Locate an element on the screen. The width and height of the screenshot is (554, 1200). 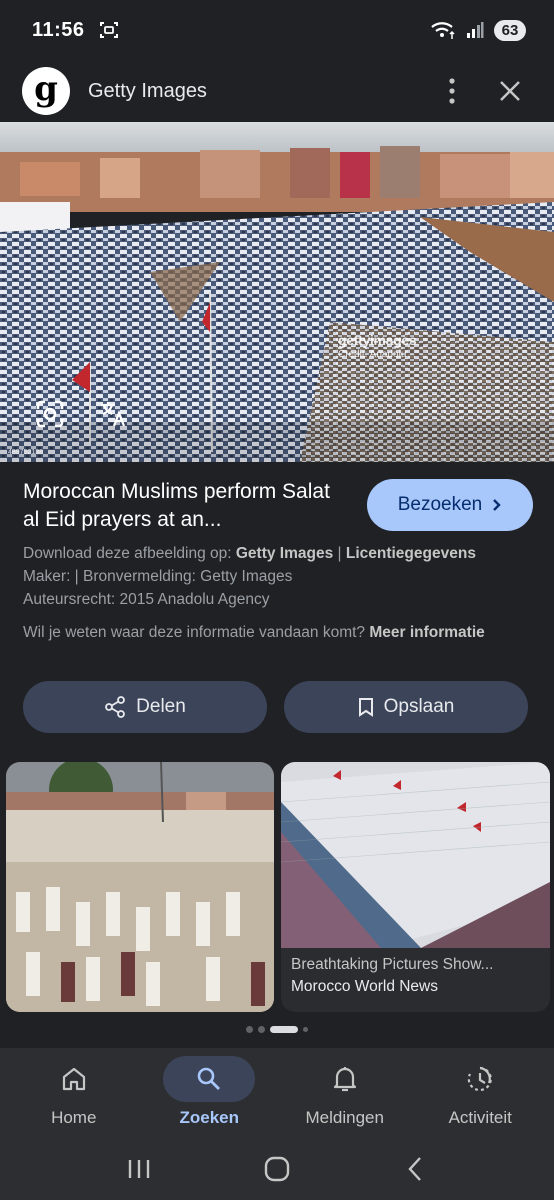
recent-apps-icon is located at coordinates (139, 1169).